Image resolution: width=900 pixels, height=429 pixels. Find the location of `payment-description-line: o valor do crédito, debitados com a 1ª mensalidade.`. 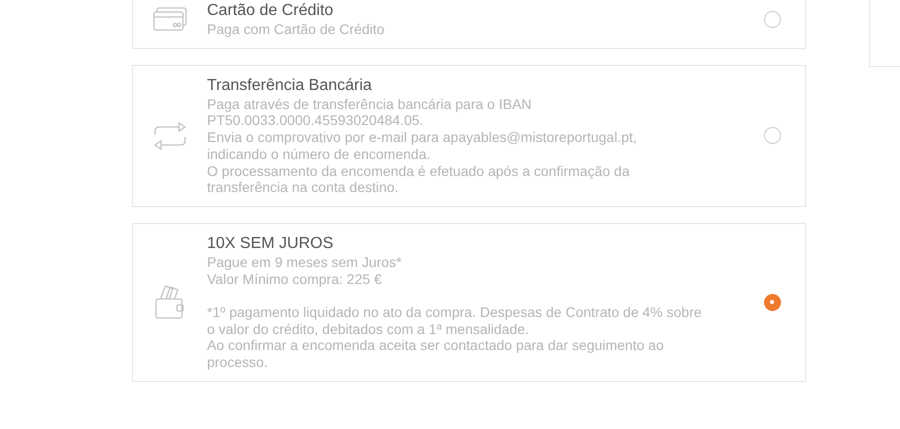

payment-description-line: o valor do crédito, debitados com a 1ª mensalidade. is located at coordinates (368, 329).